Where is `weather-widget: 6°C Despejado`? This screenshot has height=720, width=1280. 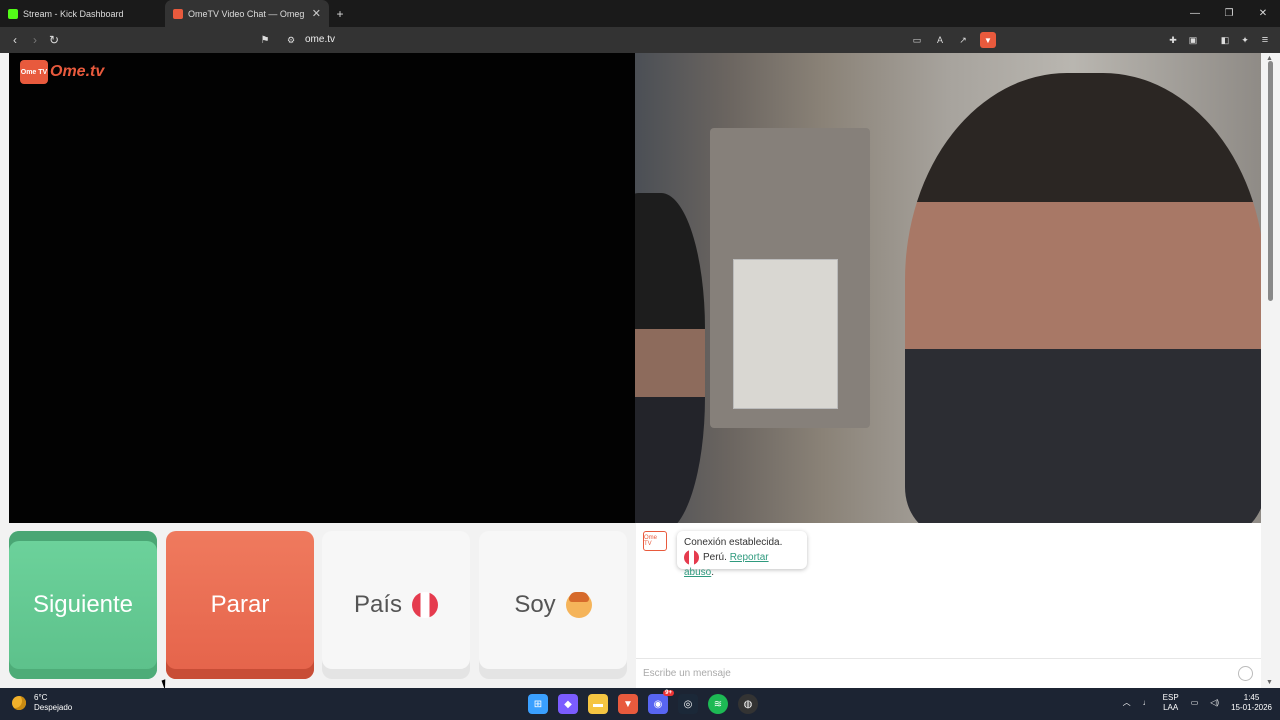 weather-widget: 6°C Despejado is located at coordinates (42, 703).